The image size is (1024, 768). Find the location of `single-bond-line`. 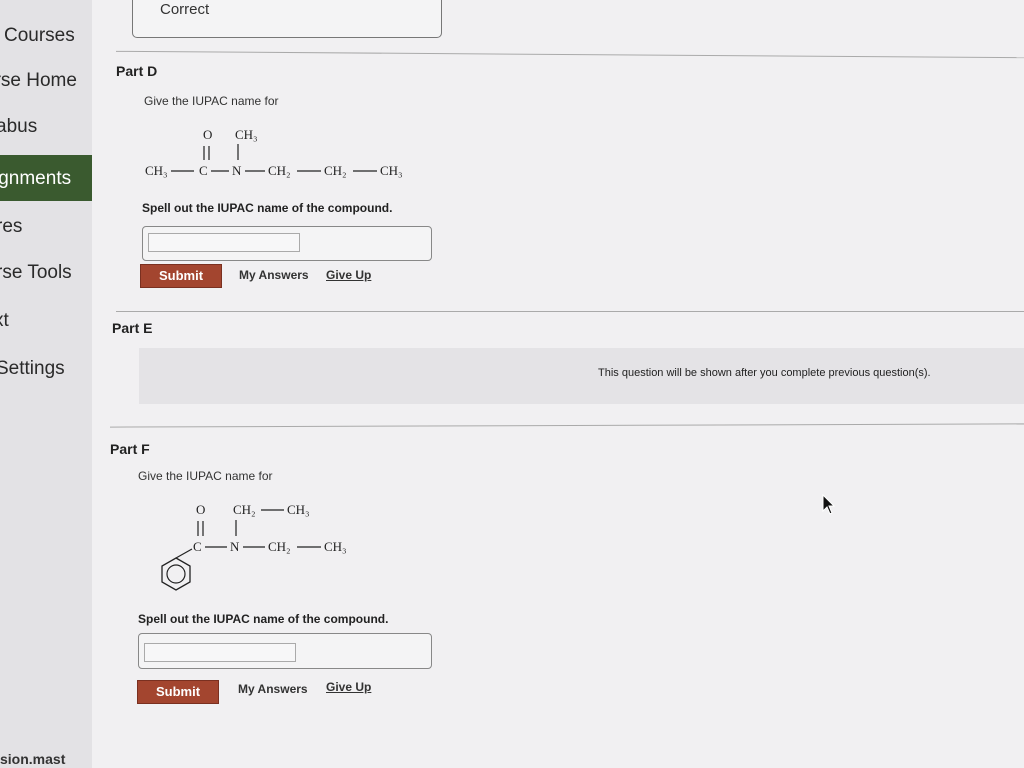

single-bond-line is located at coordinates (184, 553).